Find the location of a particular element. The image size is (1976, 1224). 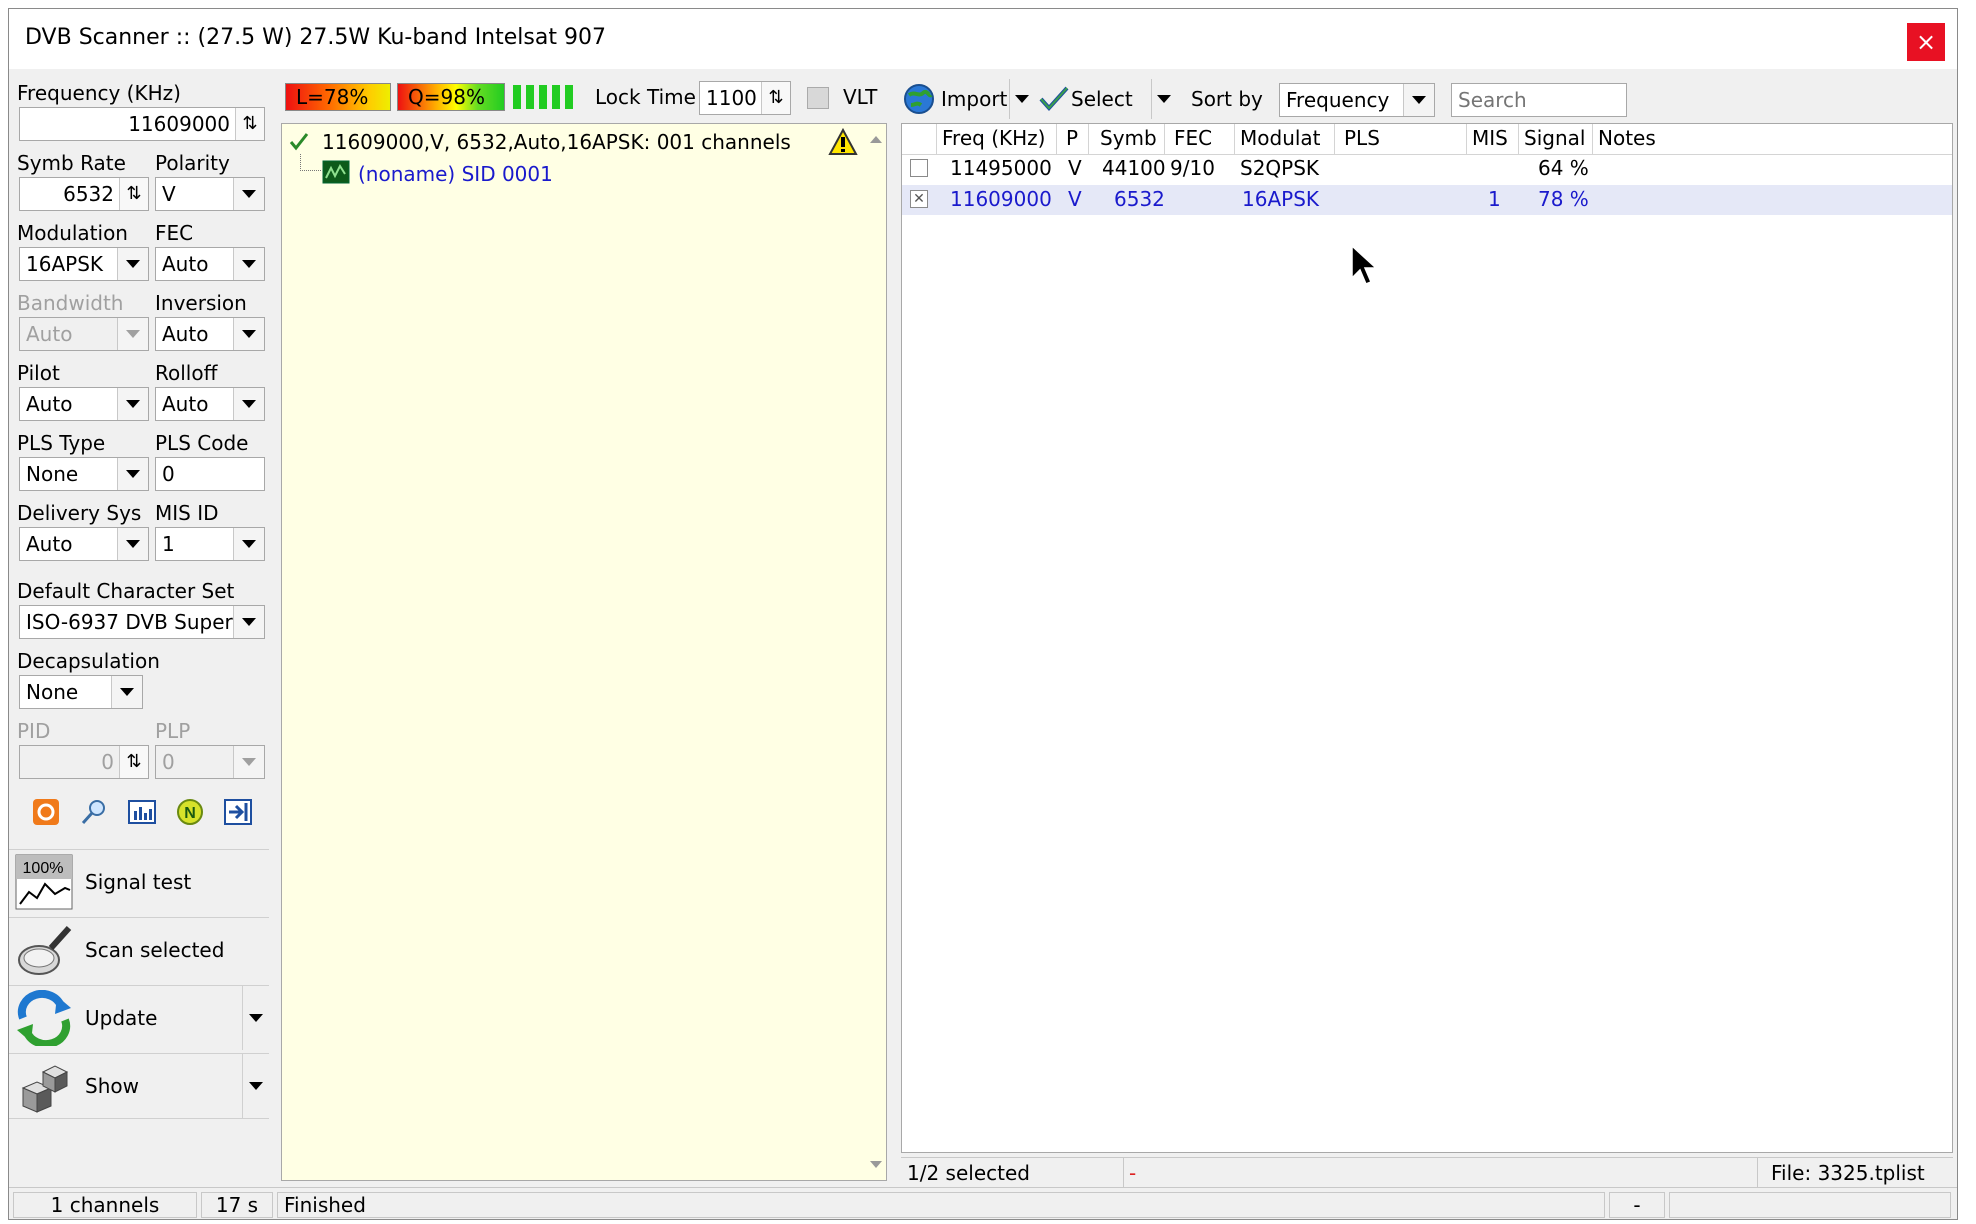

selected-count: 1/2 selected is located at coordinates (968, 1173).